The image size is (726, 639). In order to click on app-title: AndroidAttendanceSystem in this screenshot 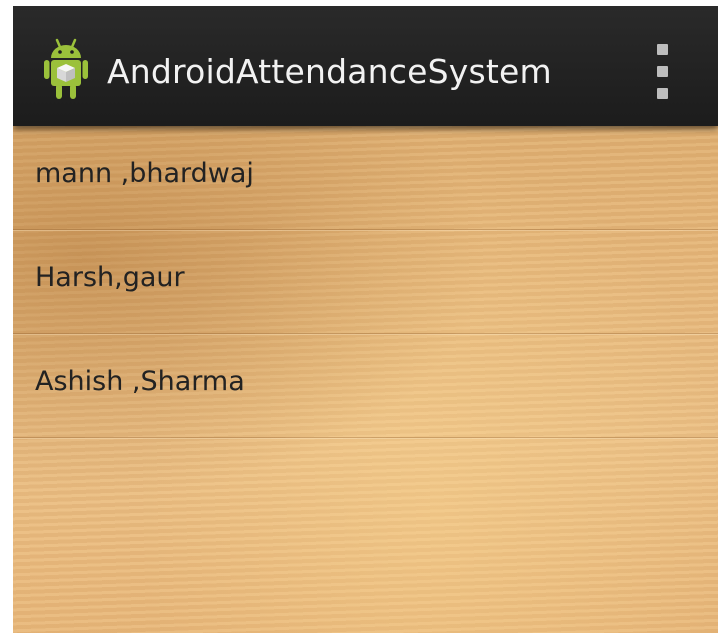, I will do `click(329, 71)`.